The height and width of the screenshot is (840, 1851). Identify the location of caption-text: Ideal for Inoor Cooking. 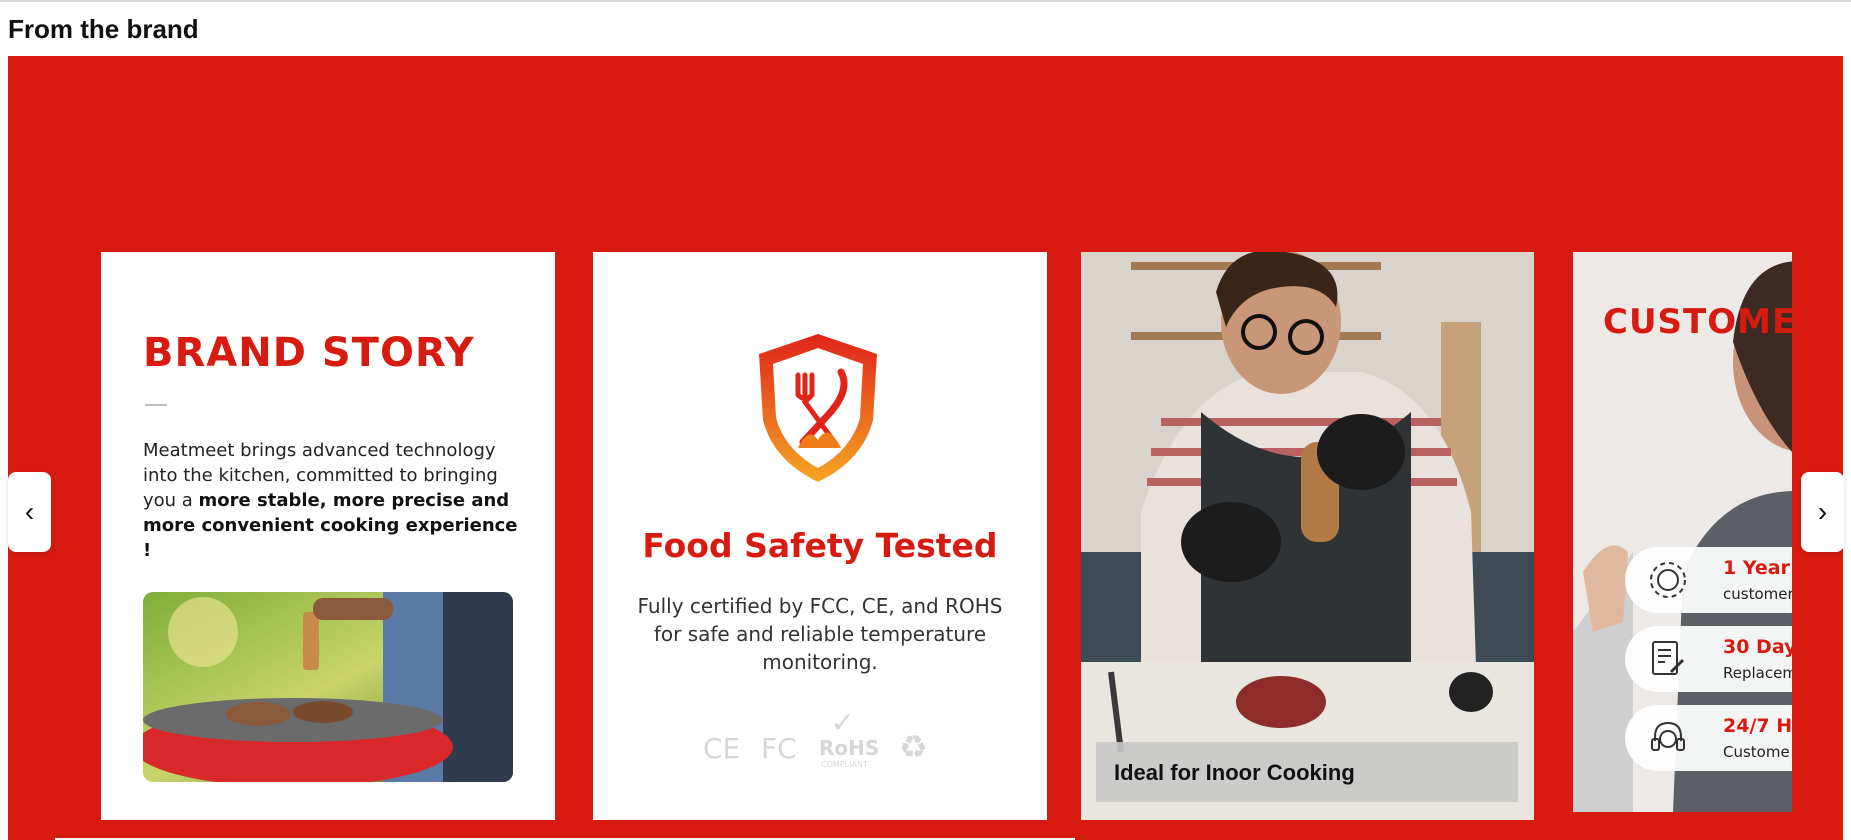
(1234, 772).